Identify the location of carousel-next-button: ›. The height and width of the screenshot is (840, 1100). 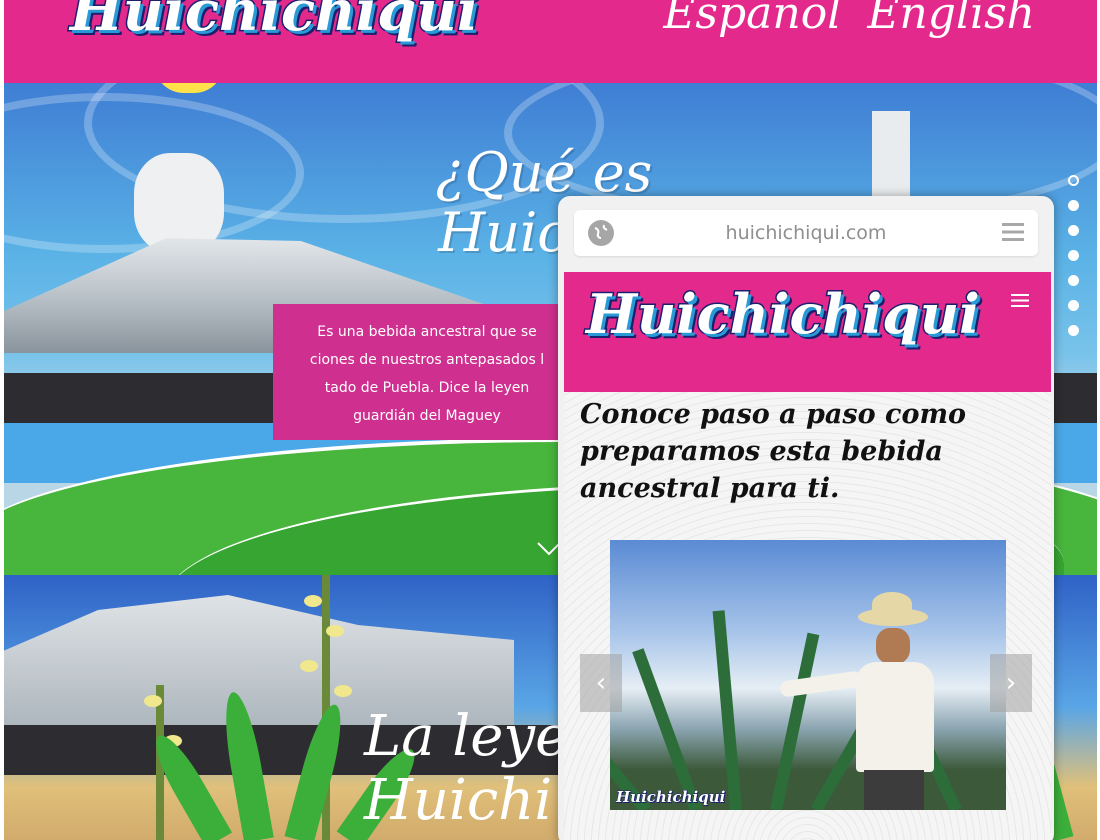
(1011, 683).